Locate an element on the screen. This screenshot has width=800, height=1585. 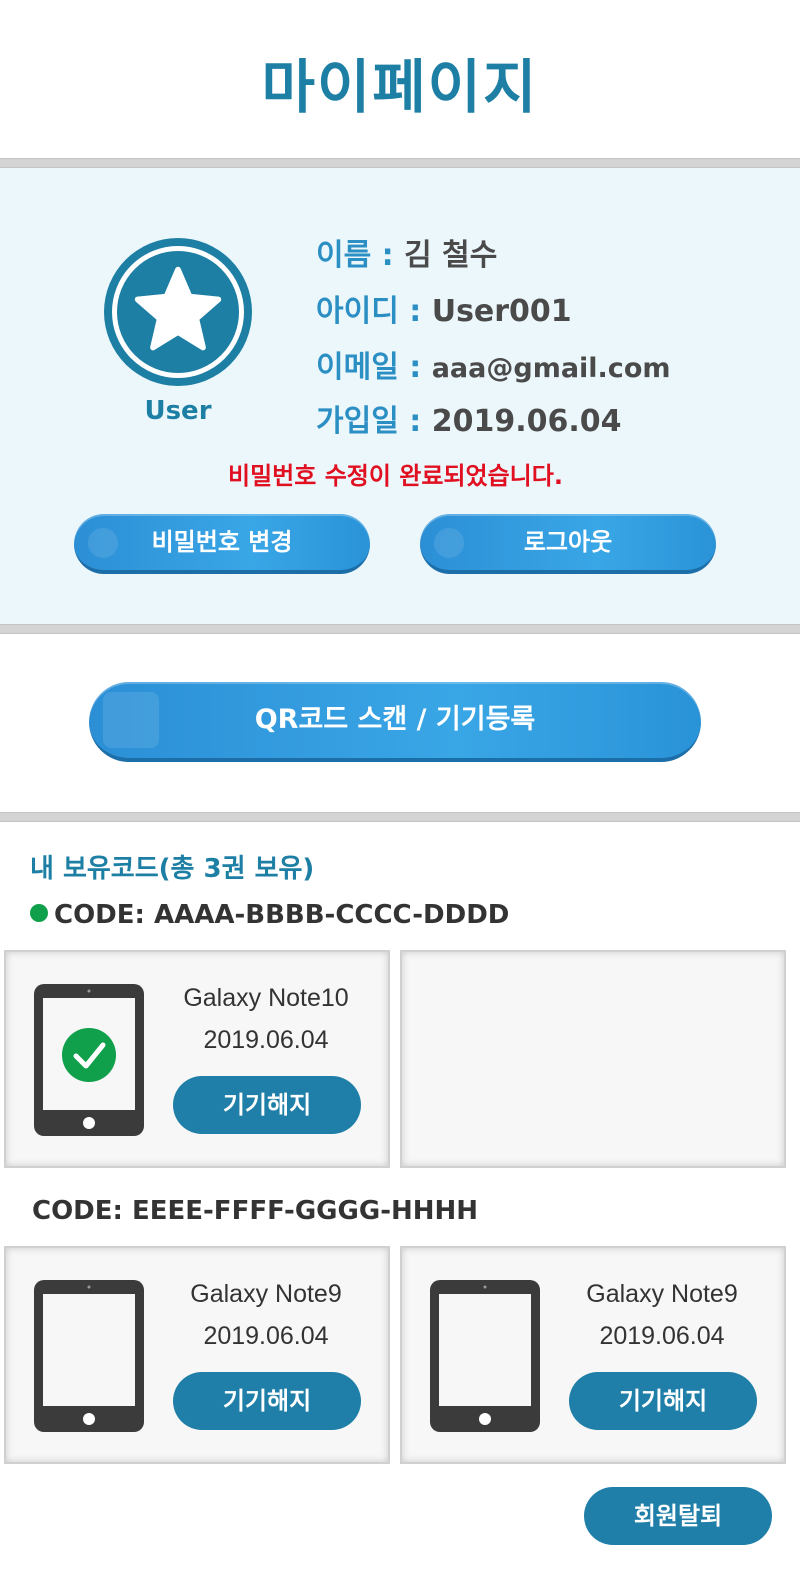
page-title: 마이페이지 is located at coordinates (400, 87).